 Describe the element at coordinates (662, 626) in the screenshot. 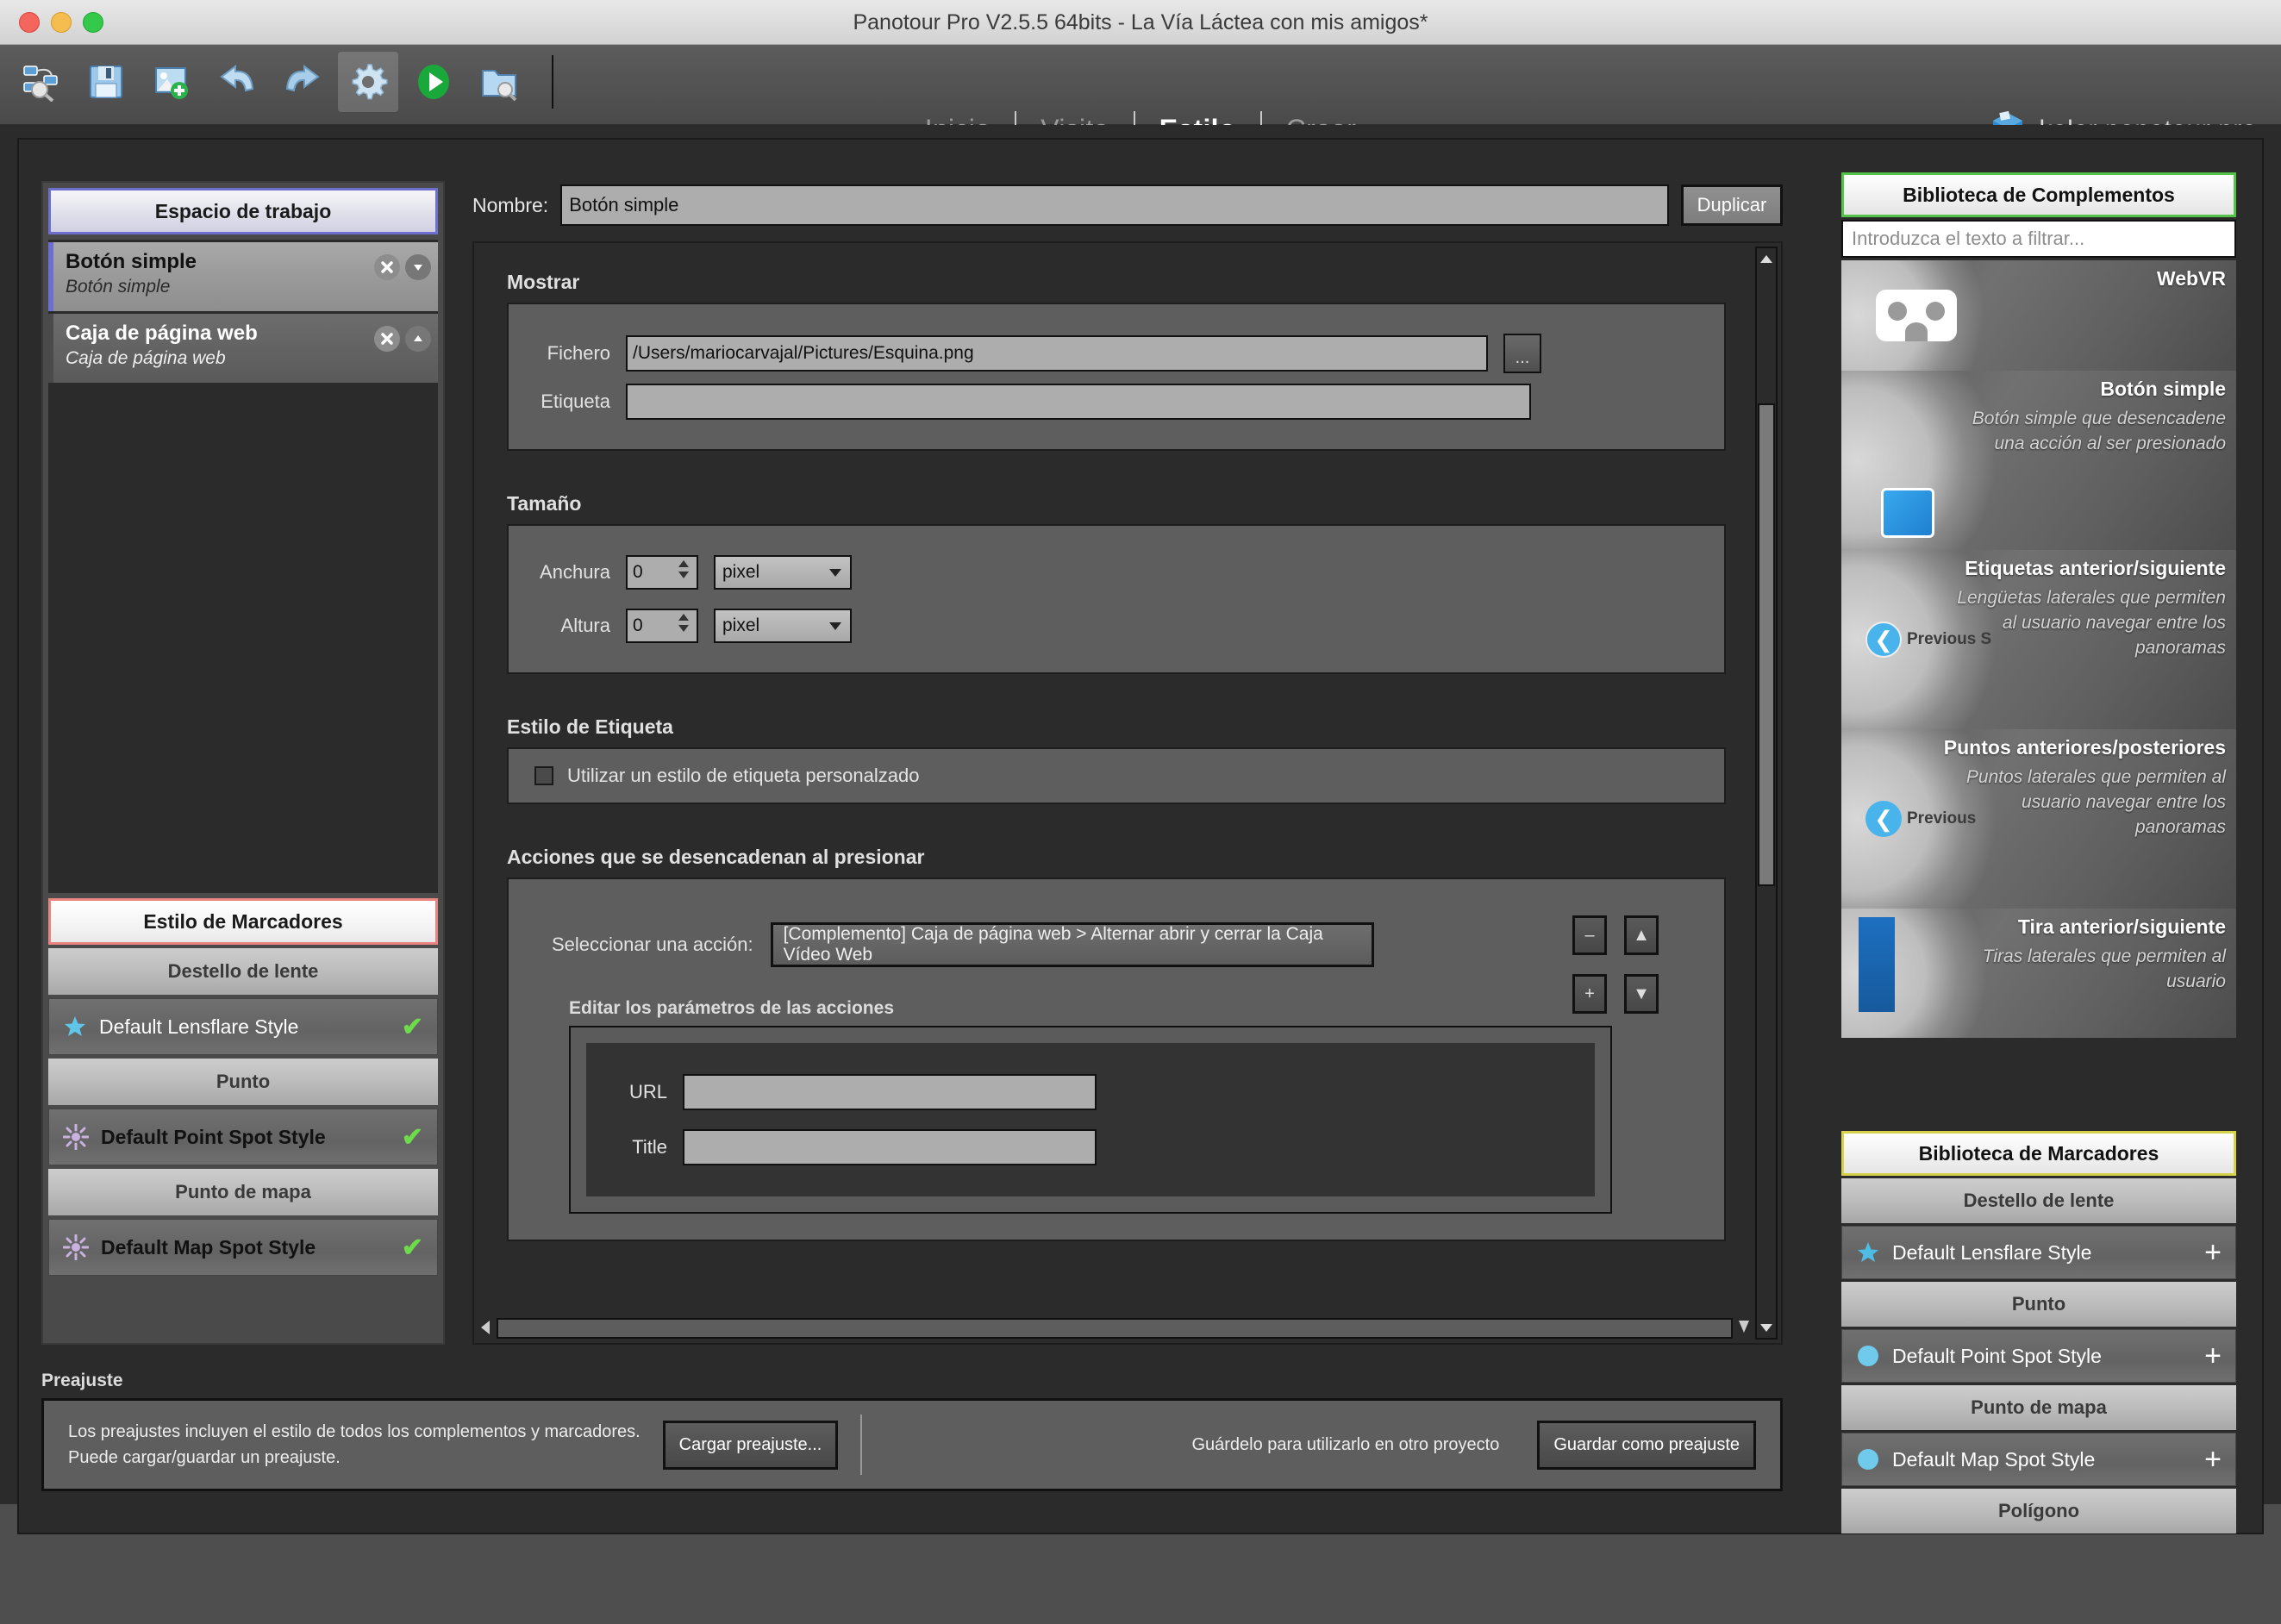

I see `height-stepper: 0` at that location.